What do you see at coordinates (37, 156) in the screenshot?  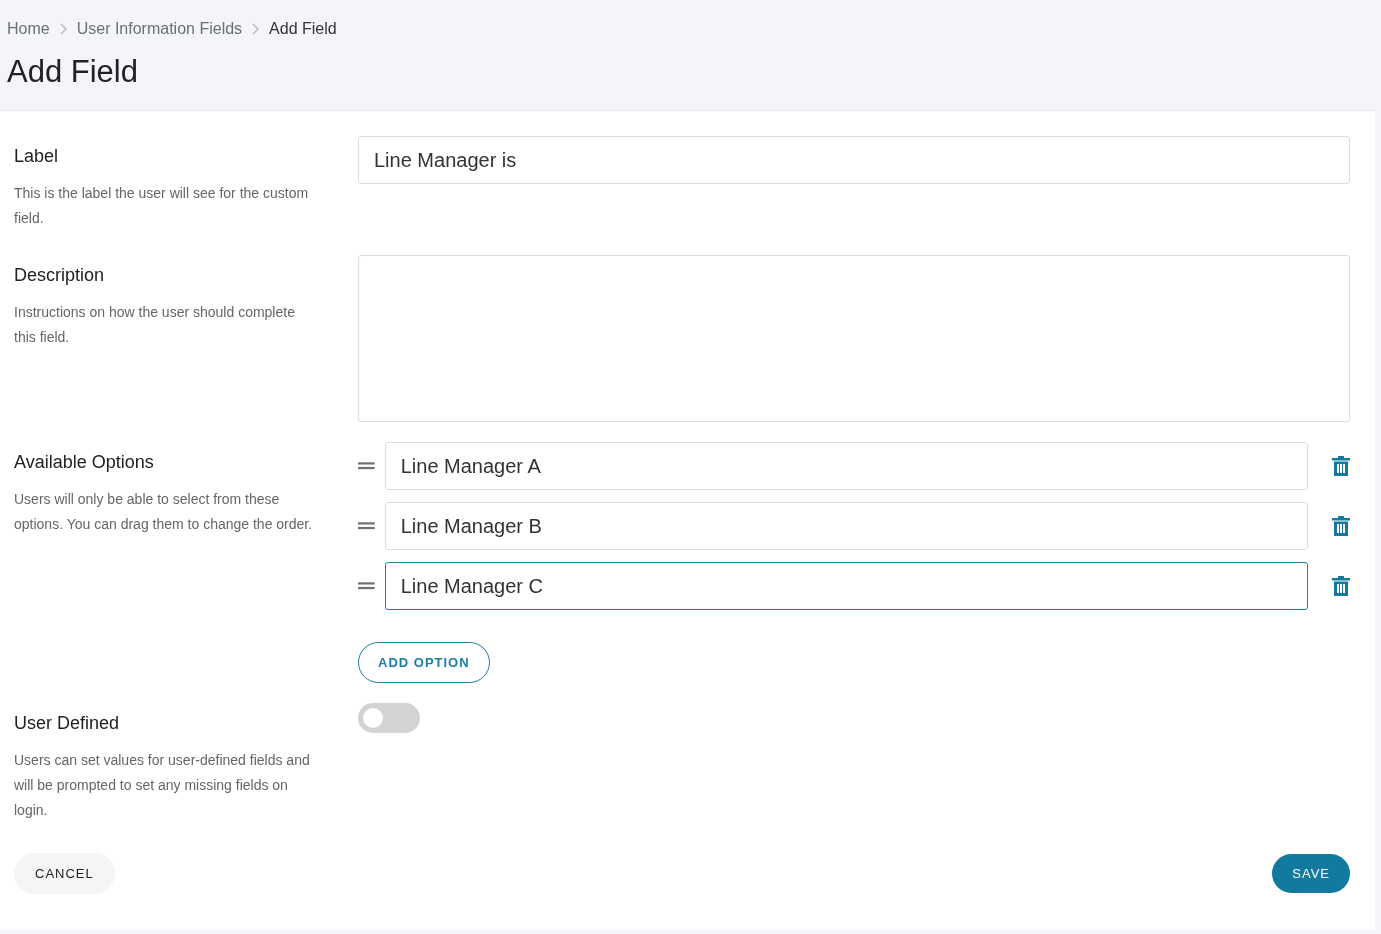 I see `section-title: Label` at bounding box center [37, 156].